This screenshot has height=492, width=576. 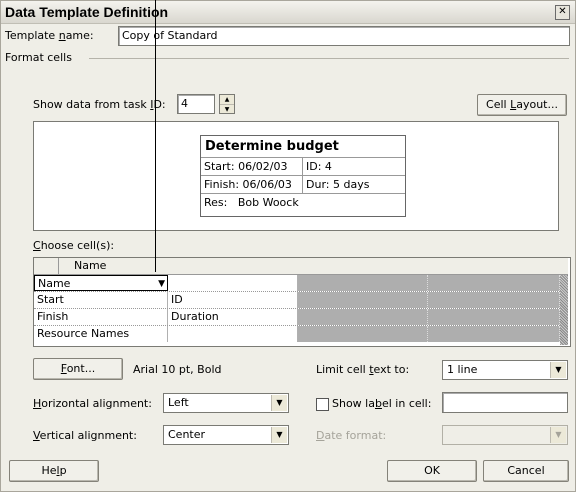 What do you see at coordinates (351, 435) in the screenshot?
I see `date-format-label: Date format:` at bounding box center [351, 435].